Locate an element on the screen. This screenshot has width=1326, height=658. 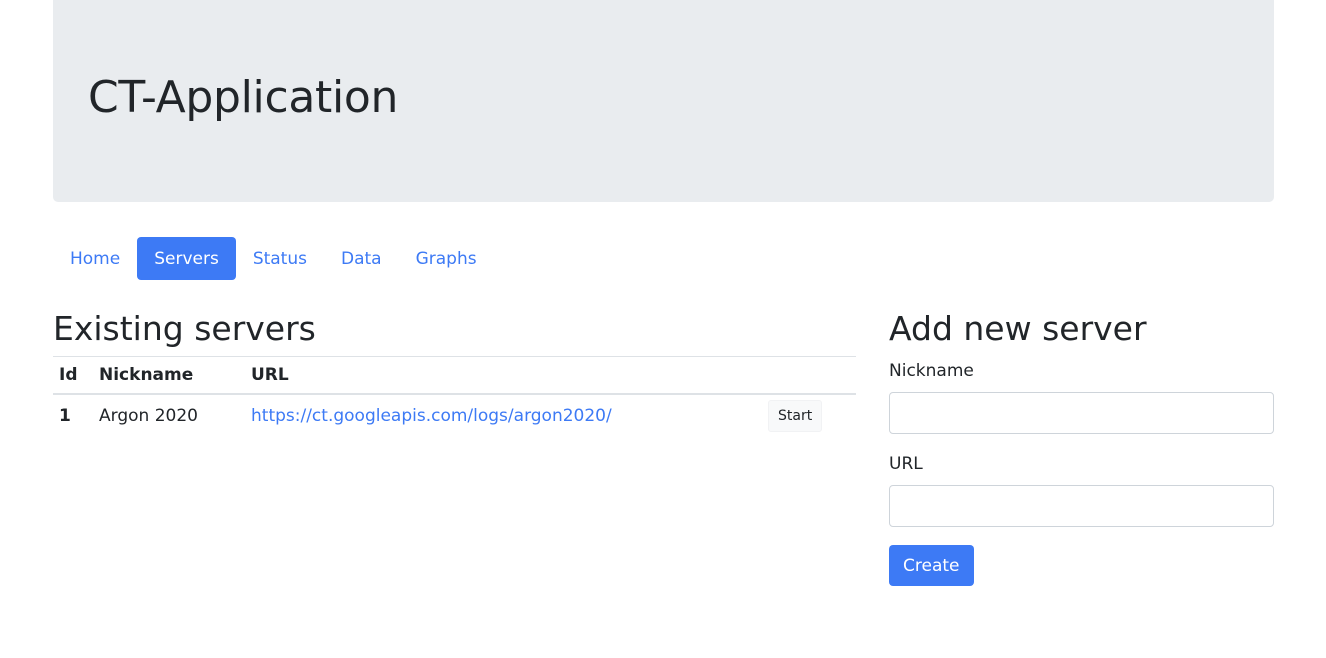
table-header-row: Id Nickname URL is located at coordinates (454, 376).